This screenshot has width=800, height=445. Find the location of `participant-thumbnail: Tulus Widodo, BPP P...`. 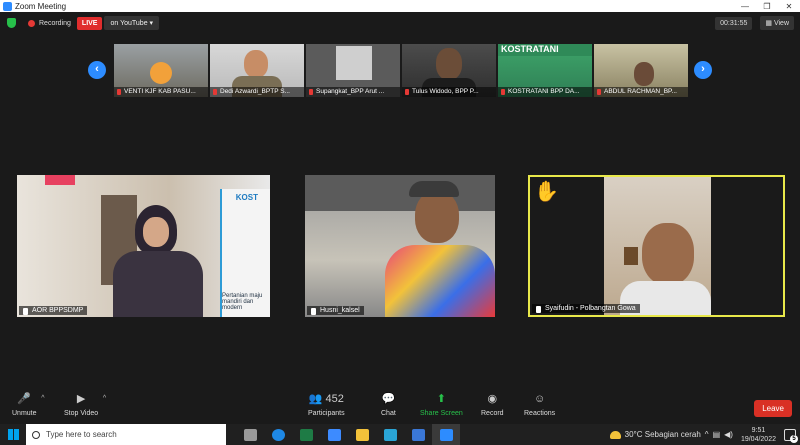

participant-thumbnail: Tulus Widodo, BPP P... is located at coordinates (449, 70).